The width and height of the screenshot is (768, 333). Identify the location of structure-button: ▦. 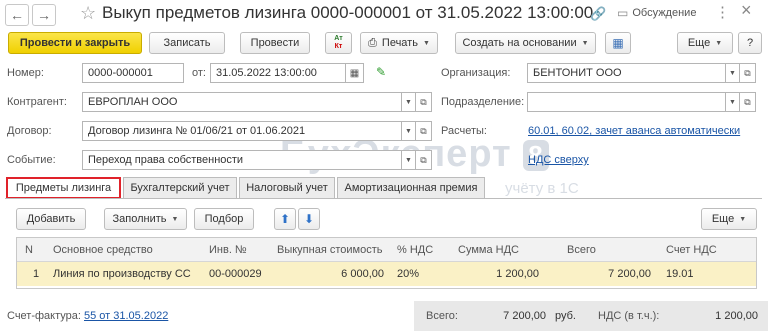
(618, 43).